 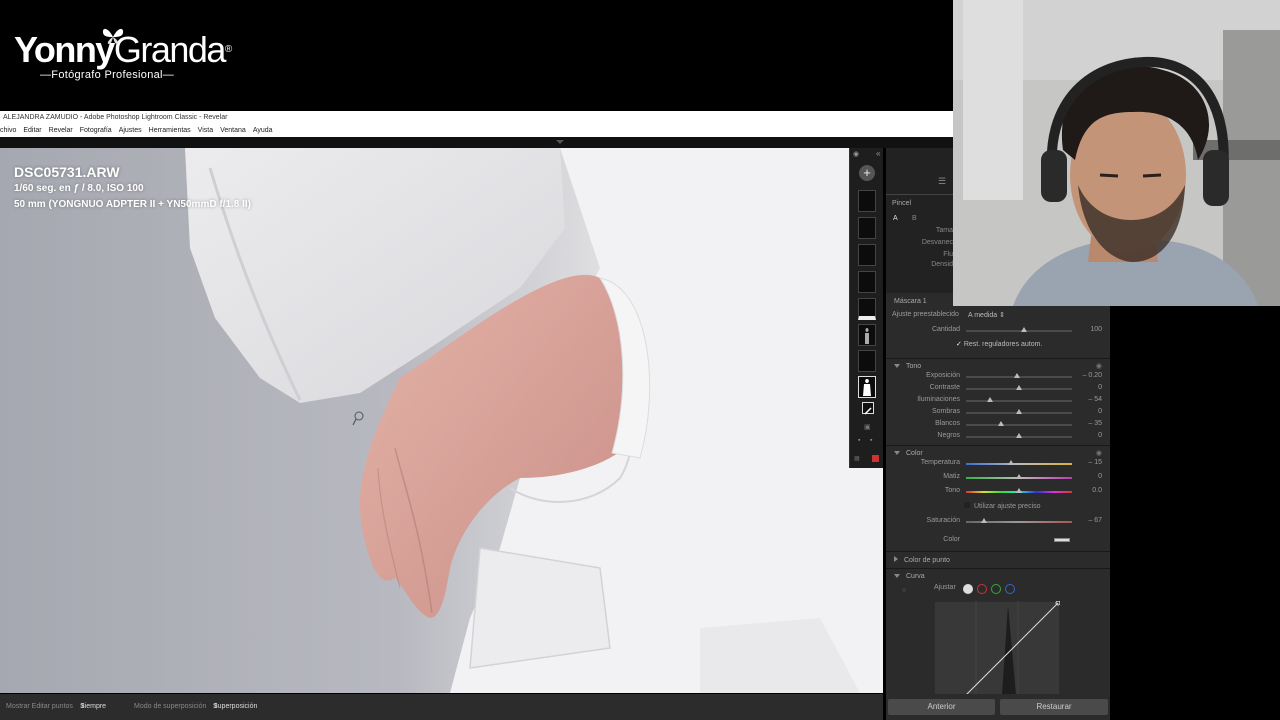 What do you see at coordinates (263, 131) in the screenshot?
I see `menu-ayuda: Ayuda` at bounding box center [263, 131].